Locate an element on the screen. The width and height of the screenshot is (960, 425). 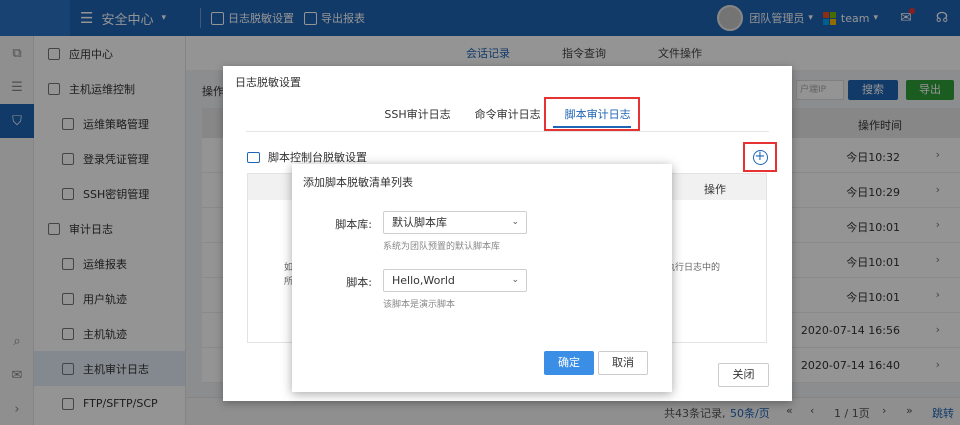
tab-ssh-audit-log: SSH审计日志 is located at coordinates (417, 114).